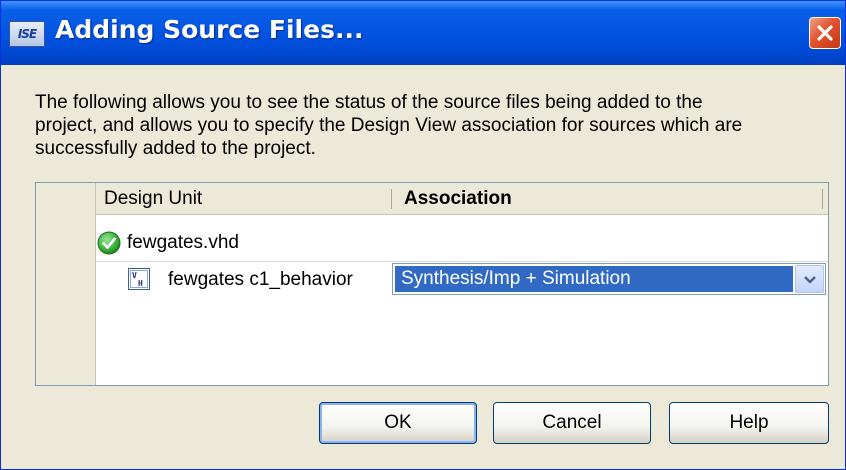 This screenshot has width=846, height=470. I want to click on close-button, so click(825, 33).